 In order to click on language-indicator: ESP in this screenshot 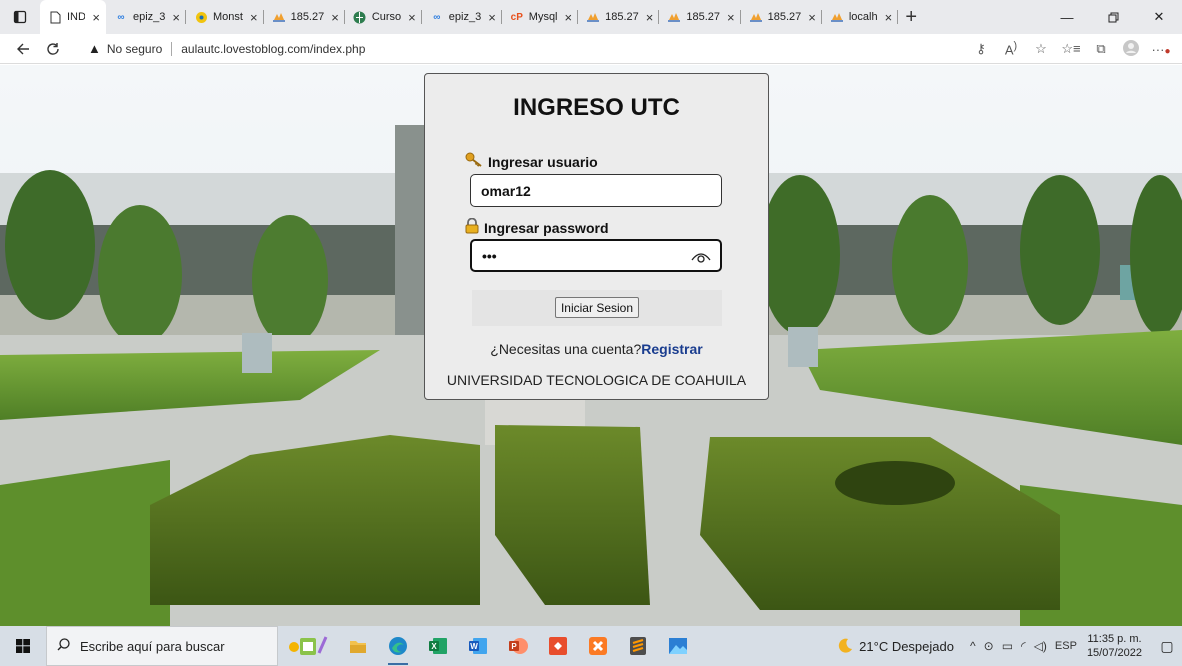, I will do `click(1066, 646)`.